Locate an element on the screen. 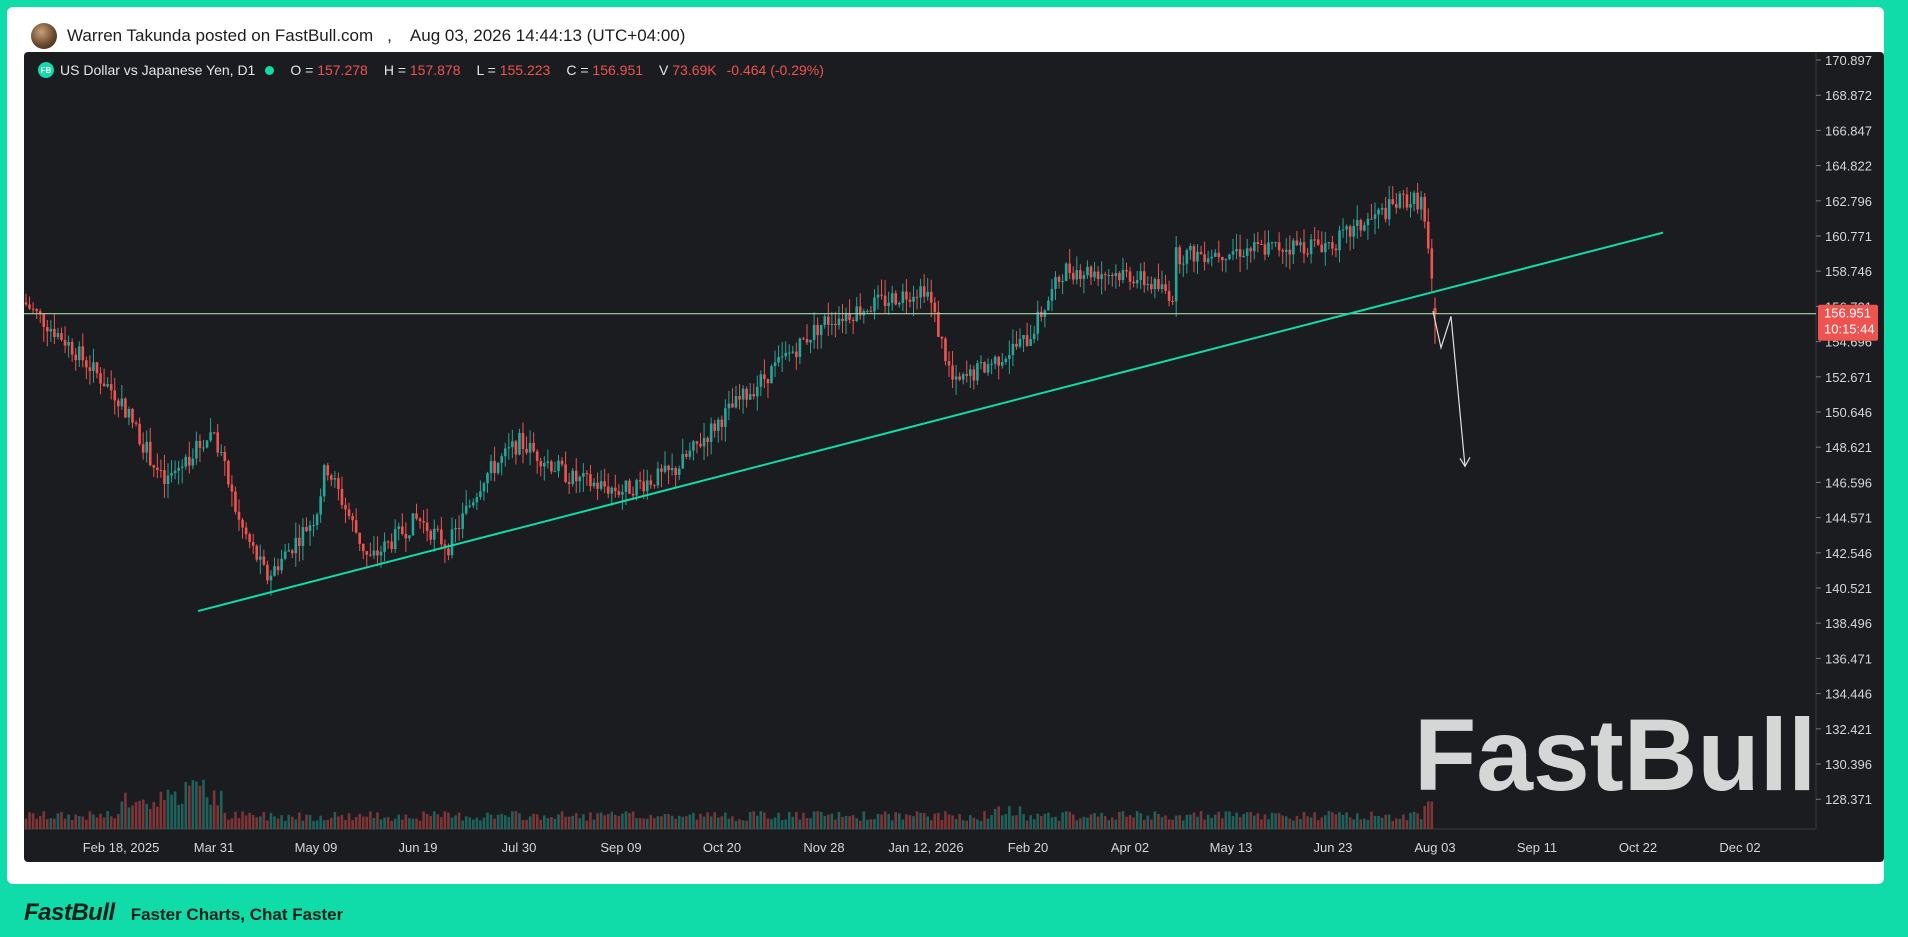 The image size is (1908, 937). author-line: Warren Takunda posted on FastBull.com is located at coordinates (220, 36).